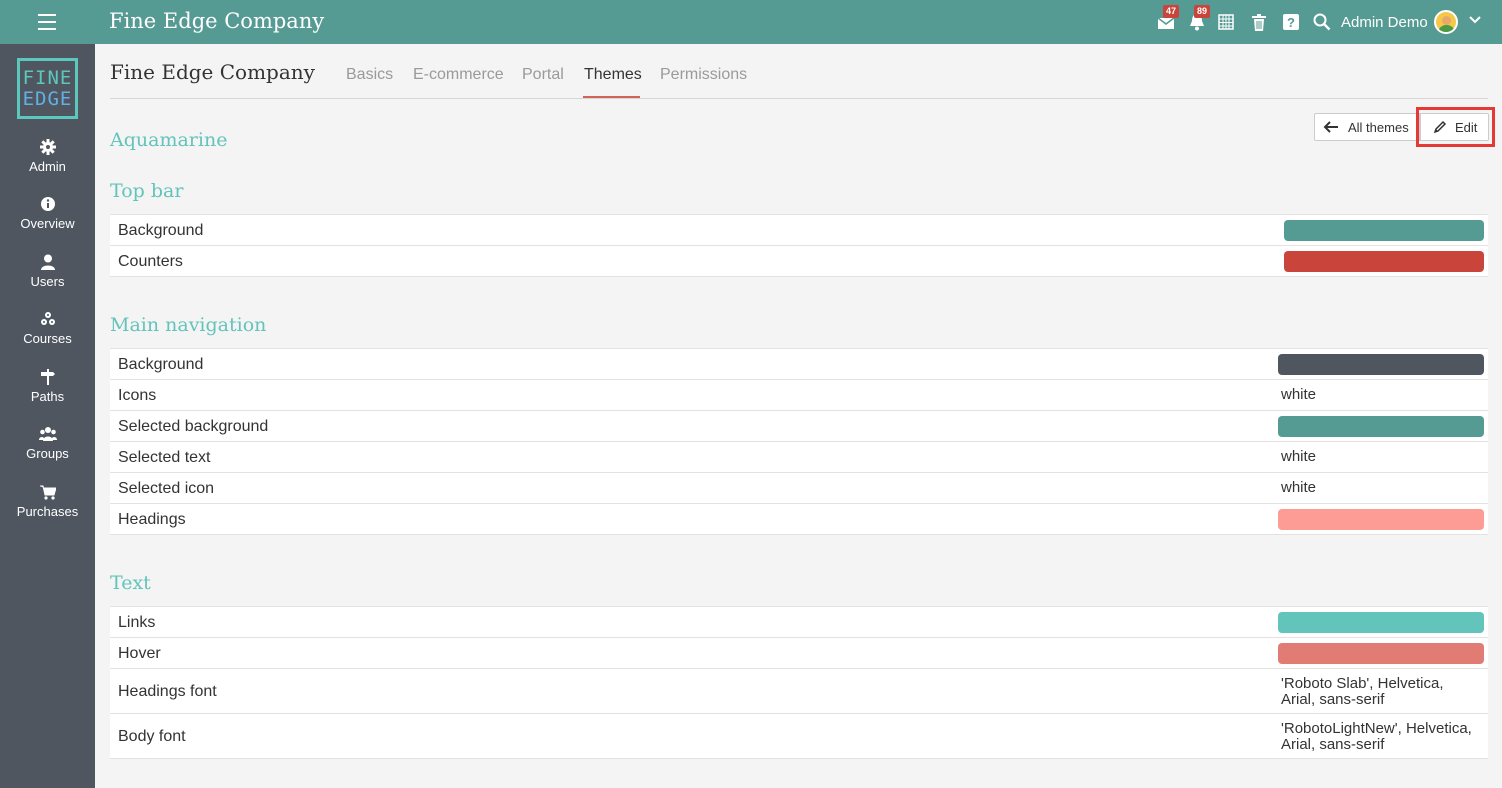 The height and width of the screenshot is (788, 1502). What do you see at coordinates (47, 156) in the screenshot?
I see `sidebar-item-admin: Admin` at bounding box center [47, 156].